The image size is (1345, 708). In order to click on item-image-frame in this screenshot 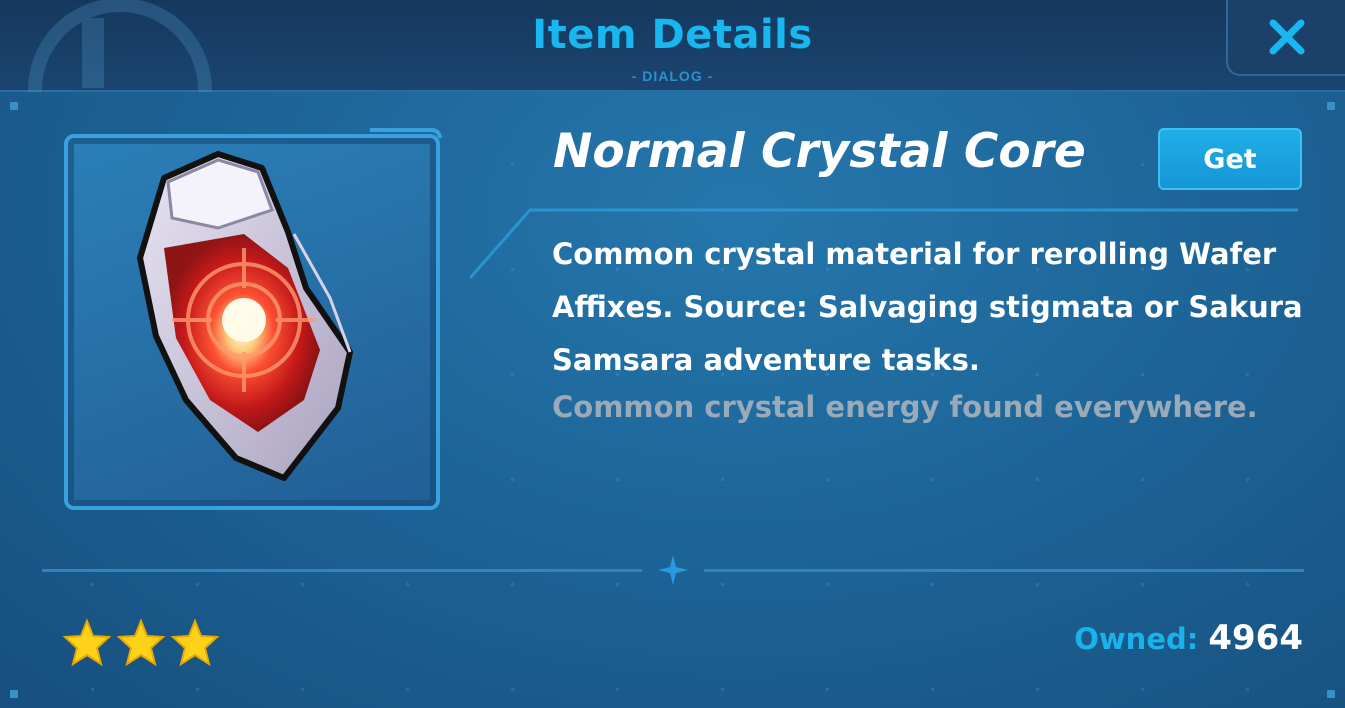, I will do `click(252, 322)`.